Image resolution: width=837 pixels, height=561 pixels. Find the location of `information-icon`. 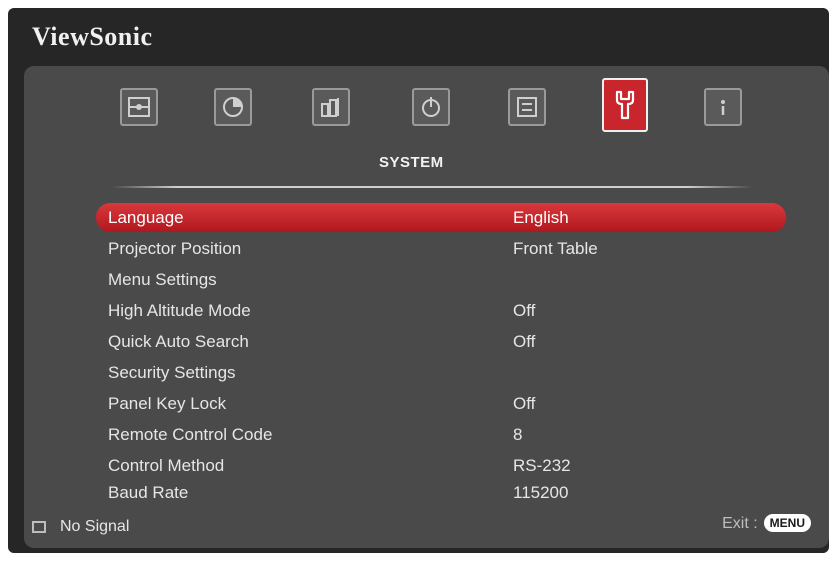

information-icon is located at coordinates (723, 107).